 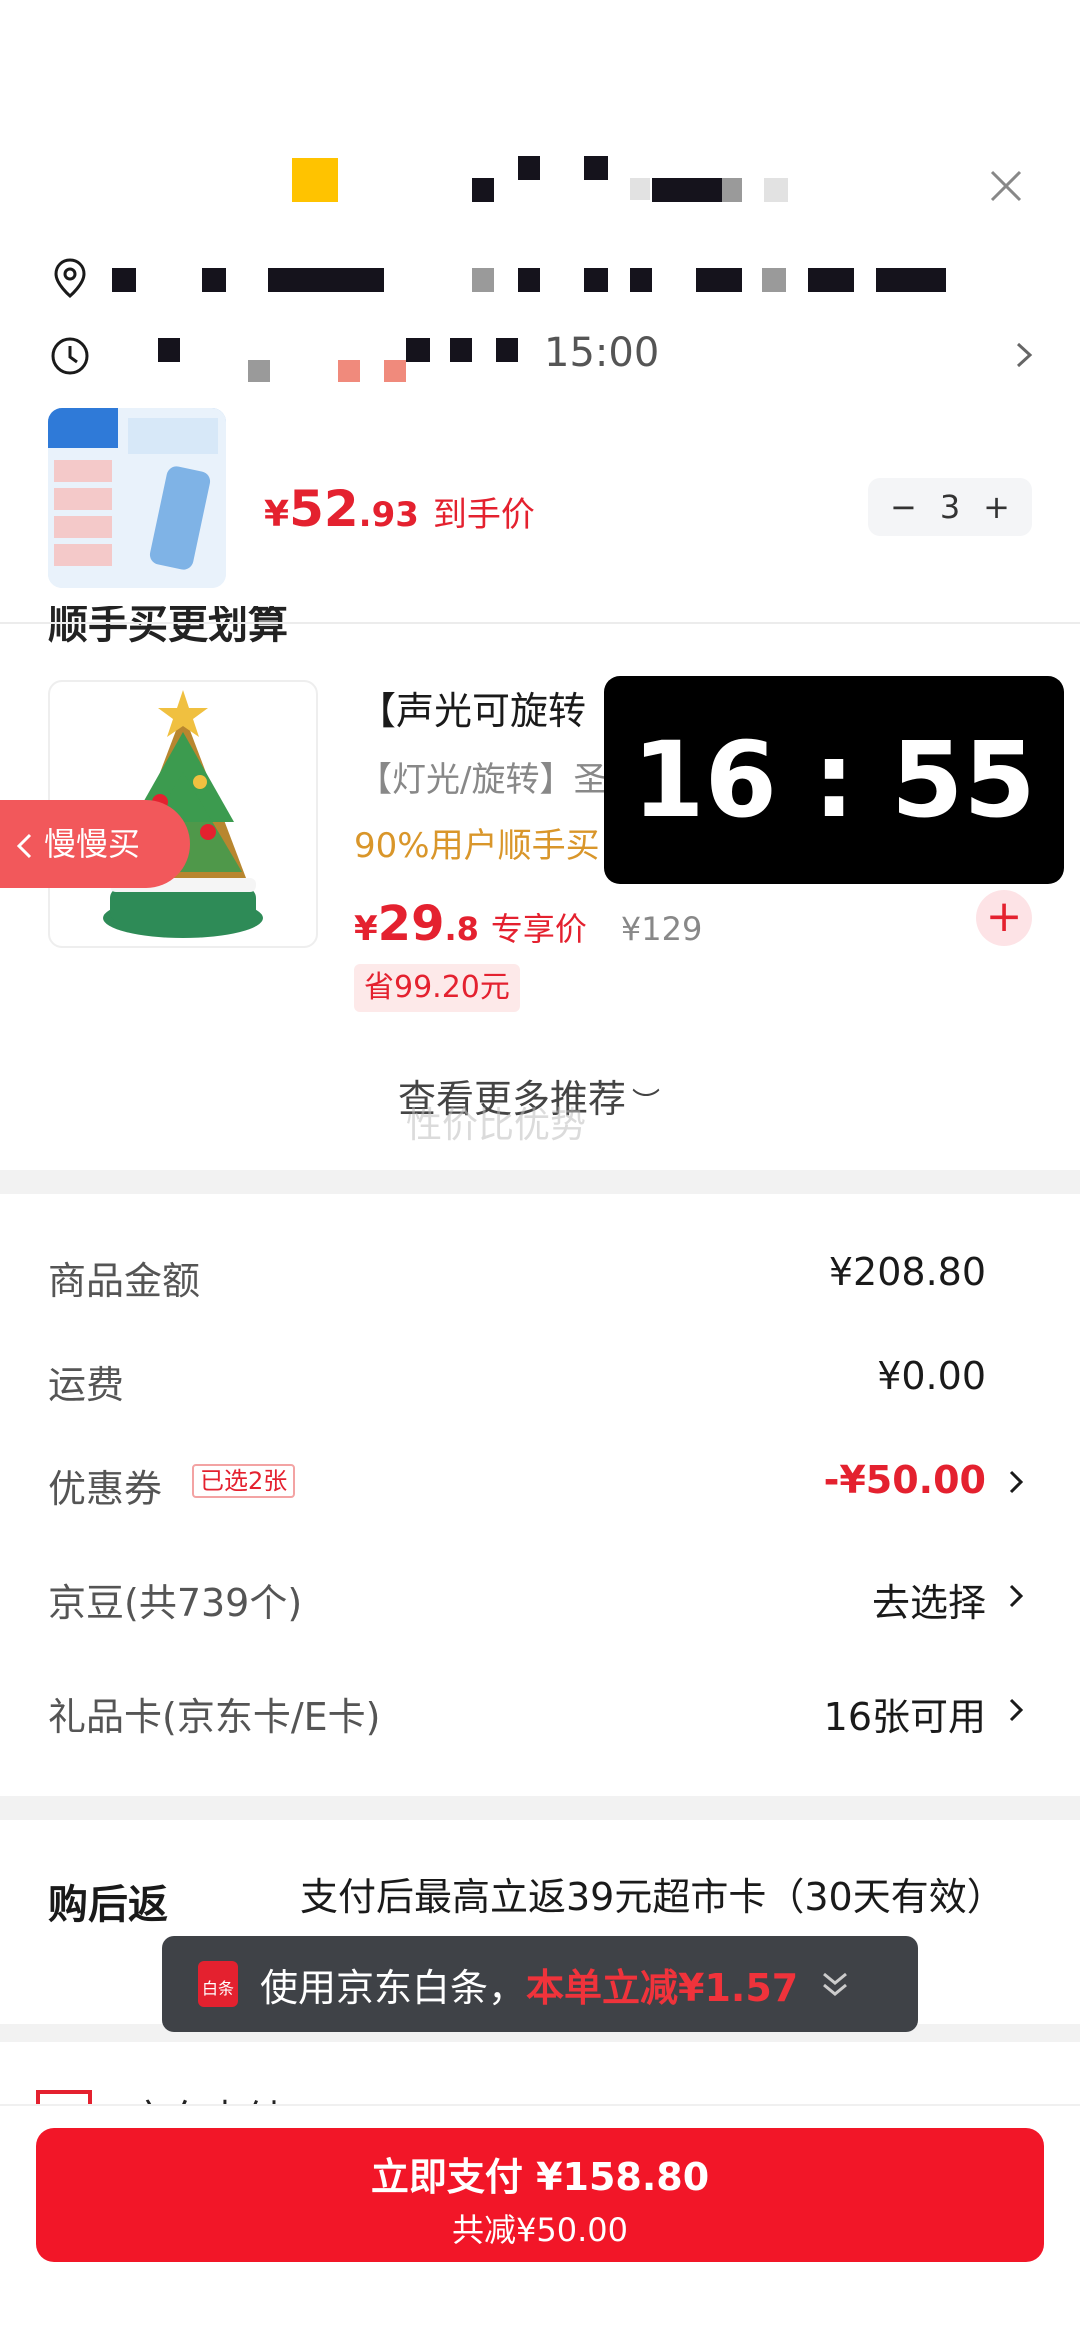 I want to click on divider, so click(x=540, y=623).